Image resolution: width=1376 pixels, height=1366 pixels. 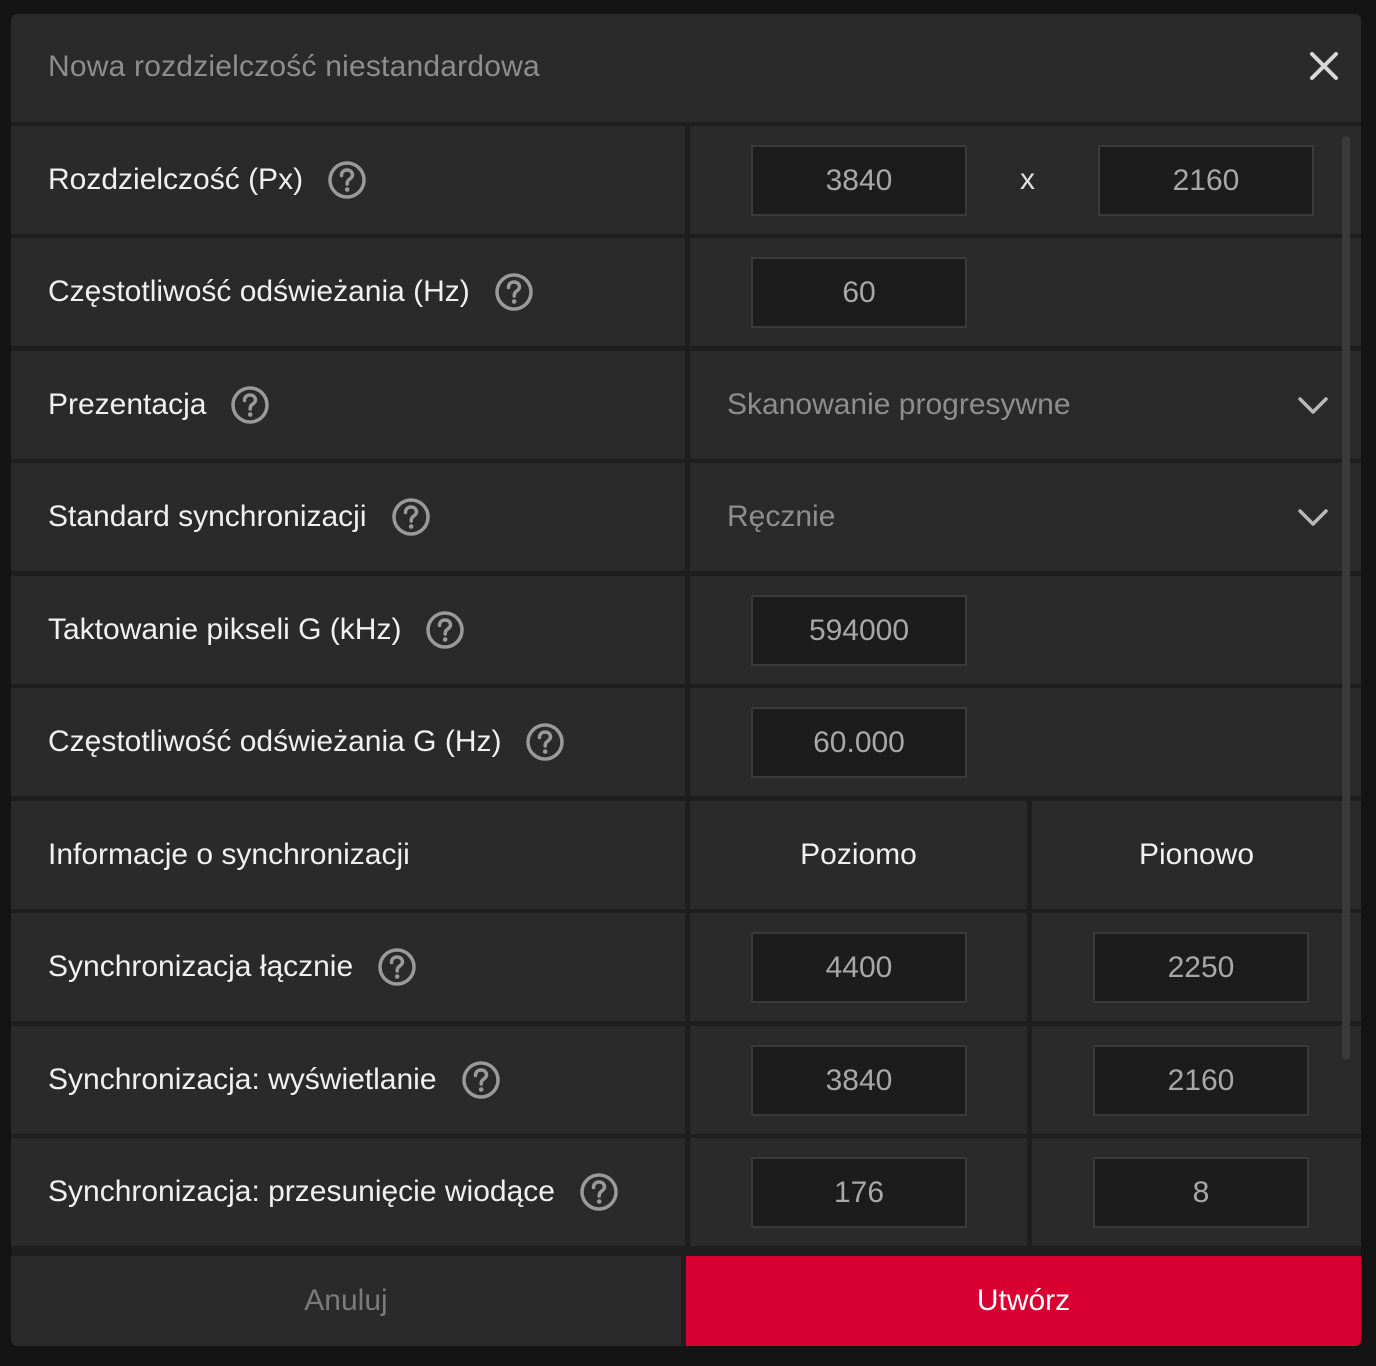 I want to click on refresh-rate-row: Częstotliwość odświeżania (Hz) 60, so click(x=686, y=292).